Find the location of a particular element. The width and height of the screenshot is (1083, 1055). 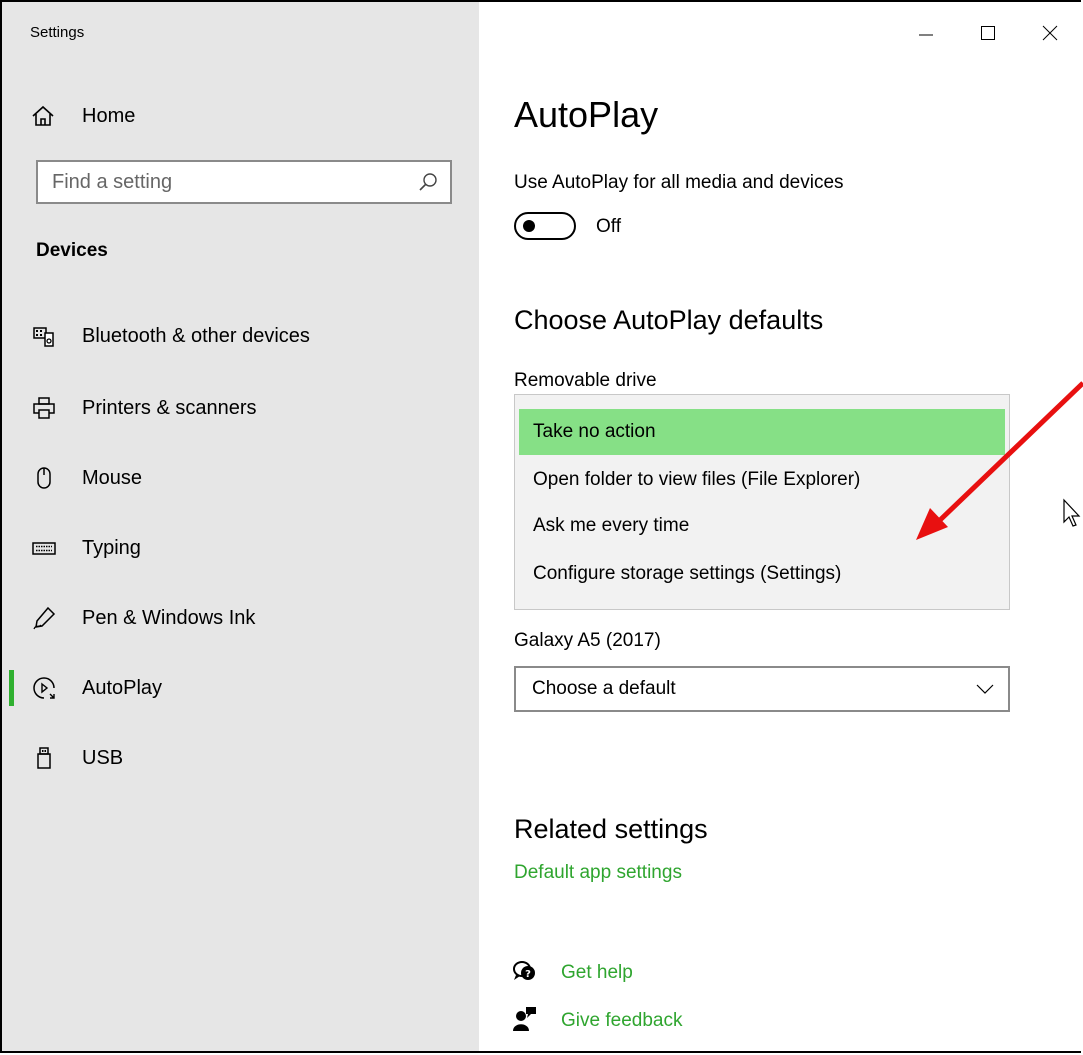

option-configure-storage: Configure storage settings (Settings) is located at coordinates (762, 574).